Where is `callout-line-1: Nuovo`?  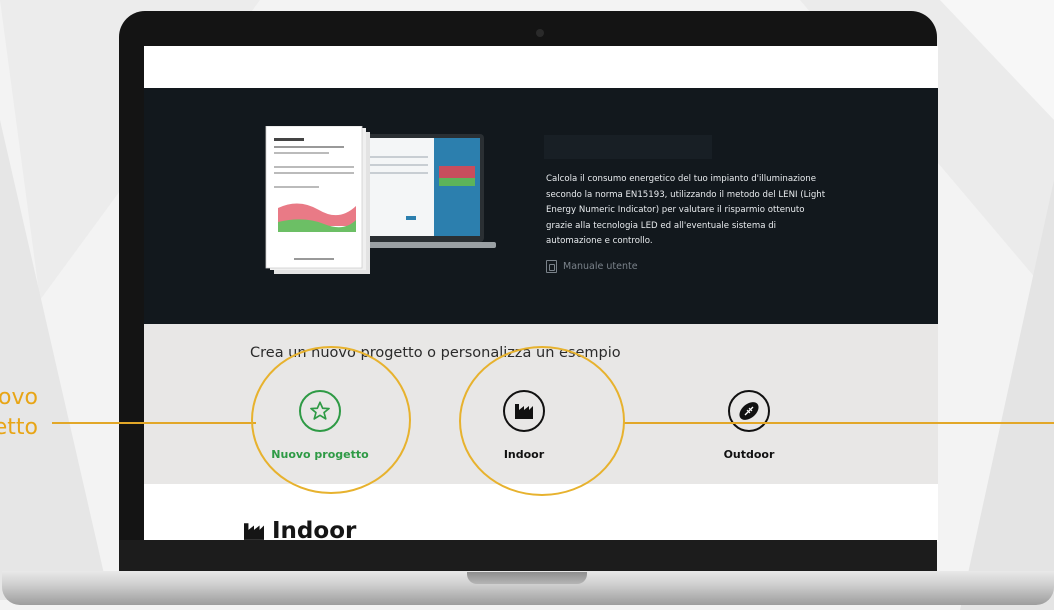
callout-line-1: Nuovo is located at coordinates (19, 397).